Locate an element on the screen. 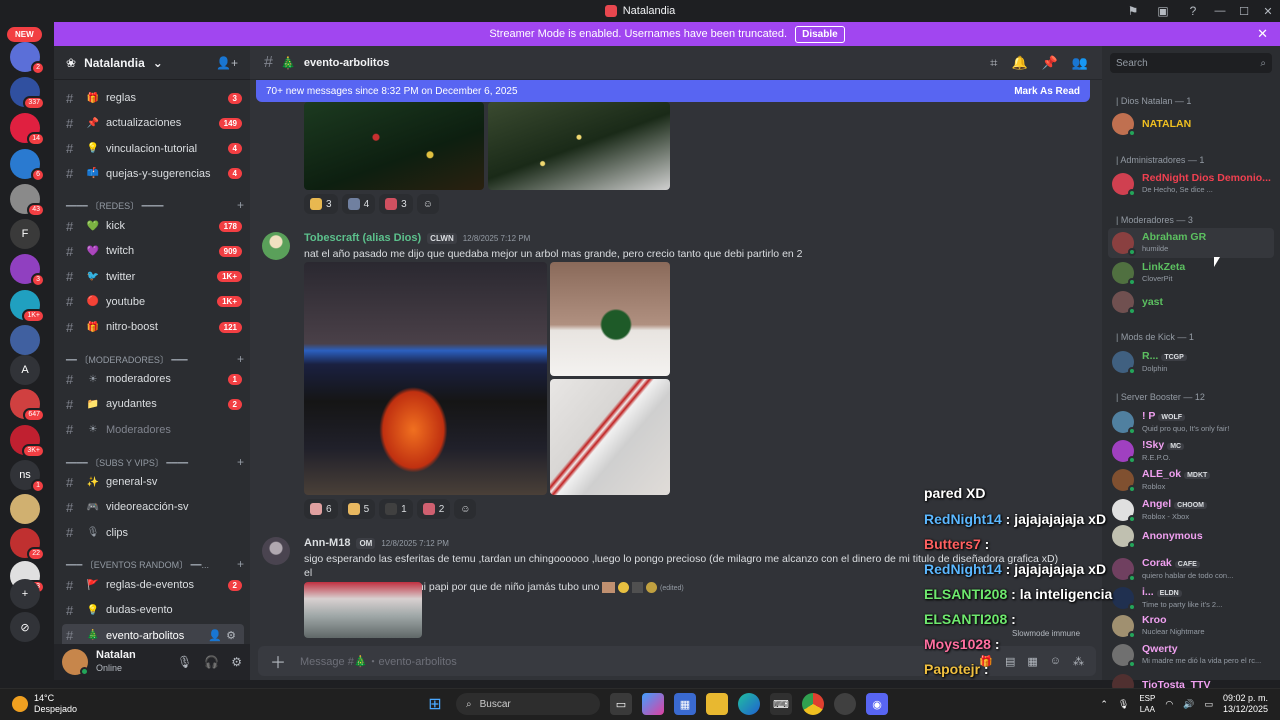 The image size is (1280, 720). server-icon: ns 1 is located at coordinates (27, 476).